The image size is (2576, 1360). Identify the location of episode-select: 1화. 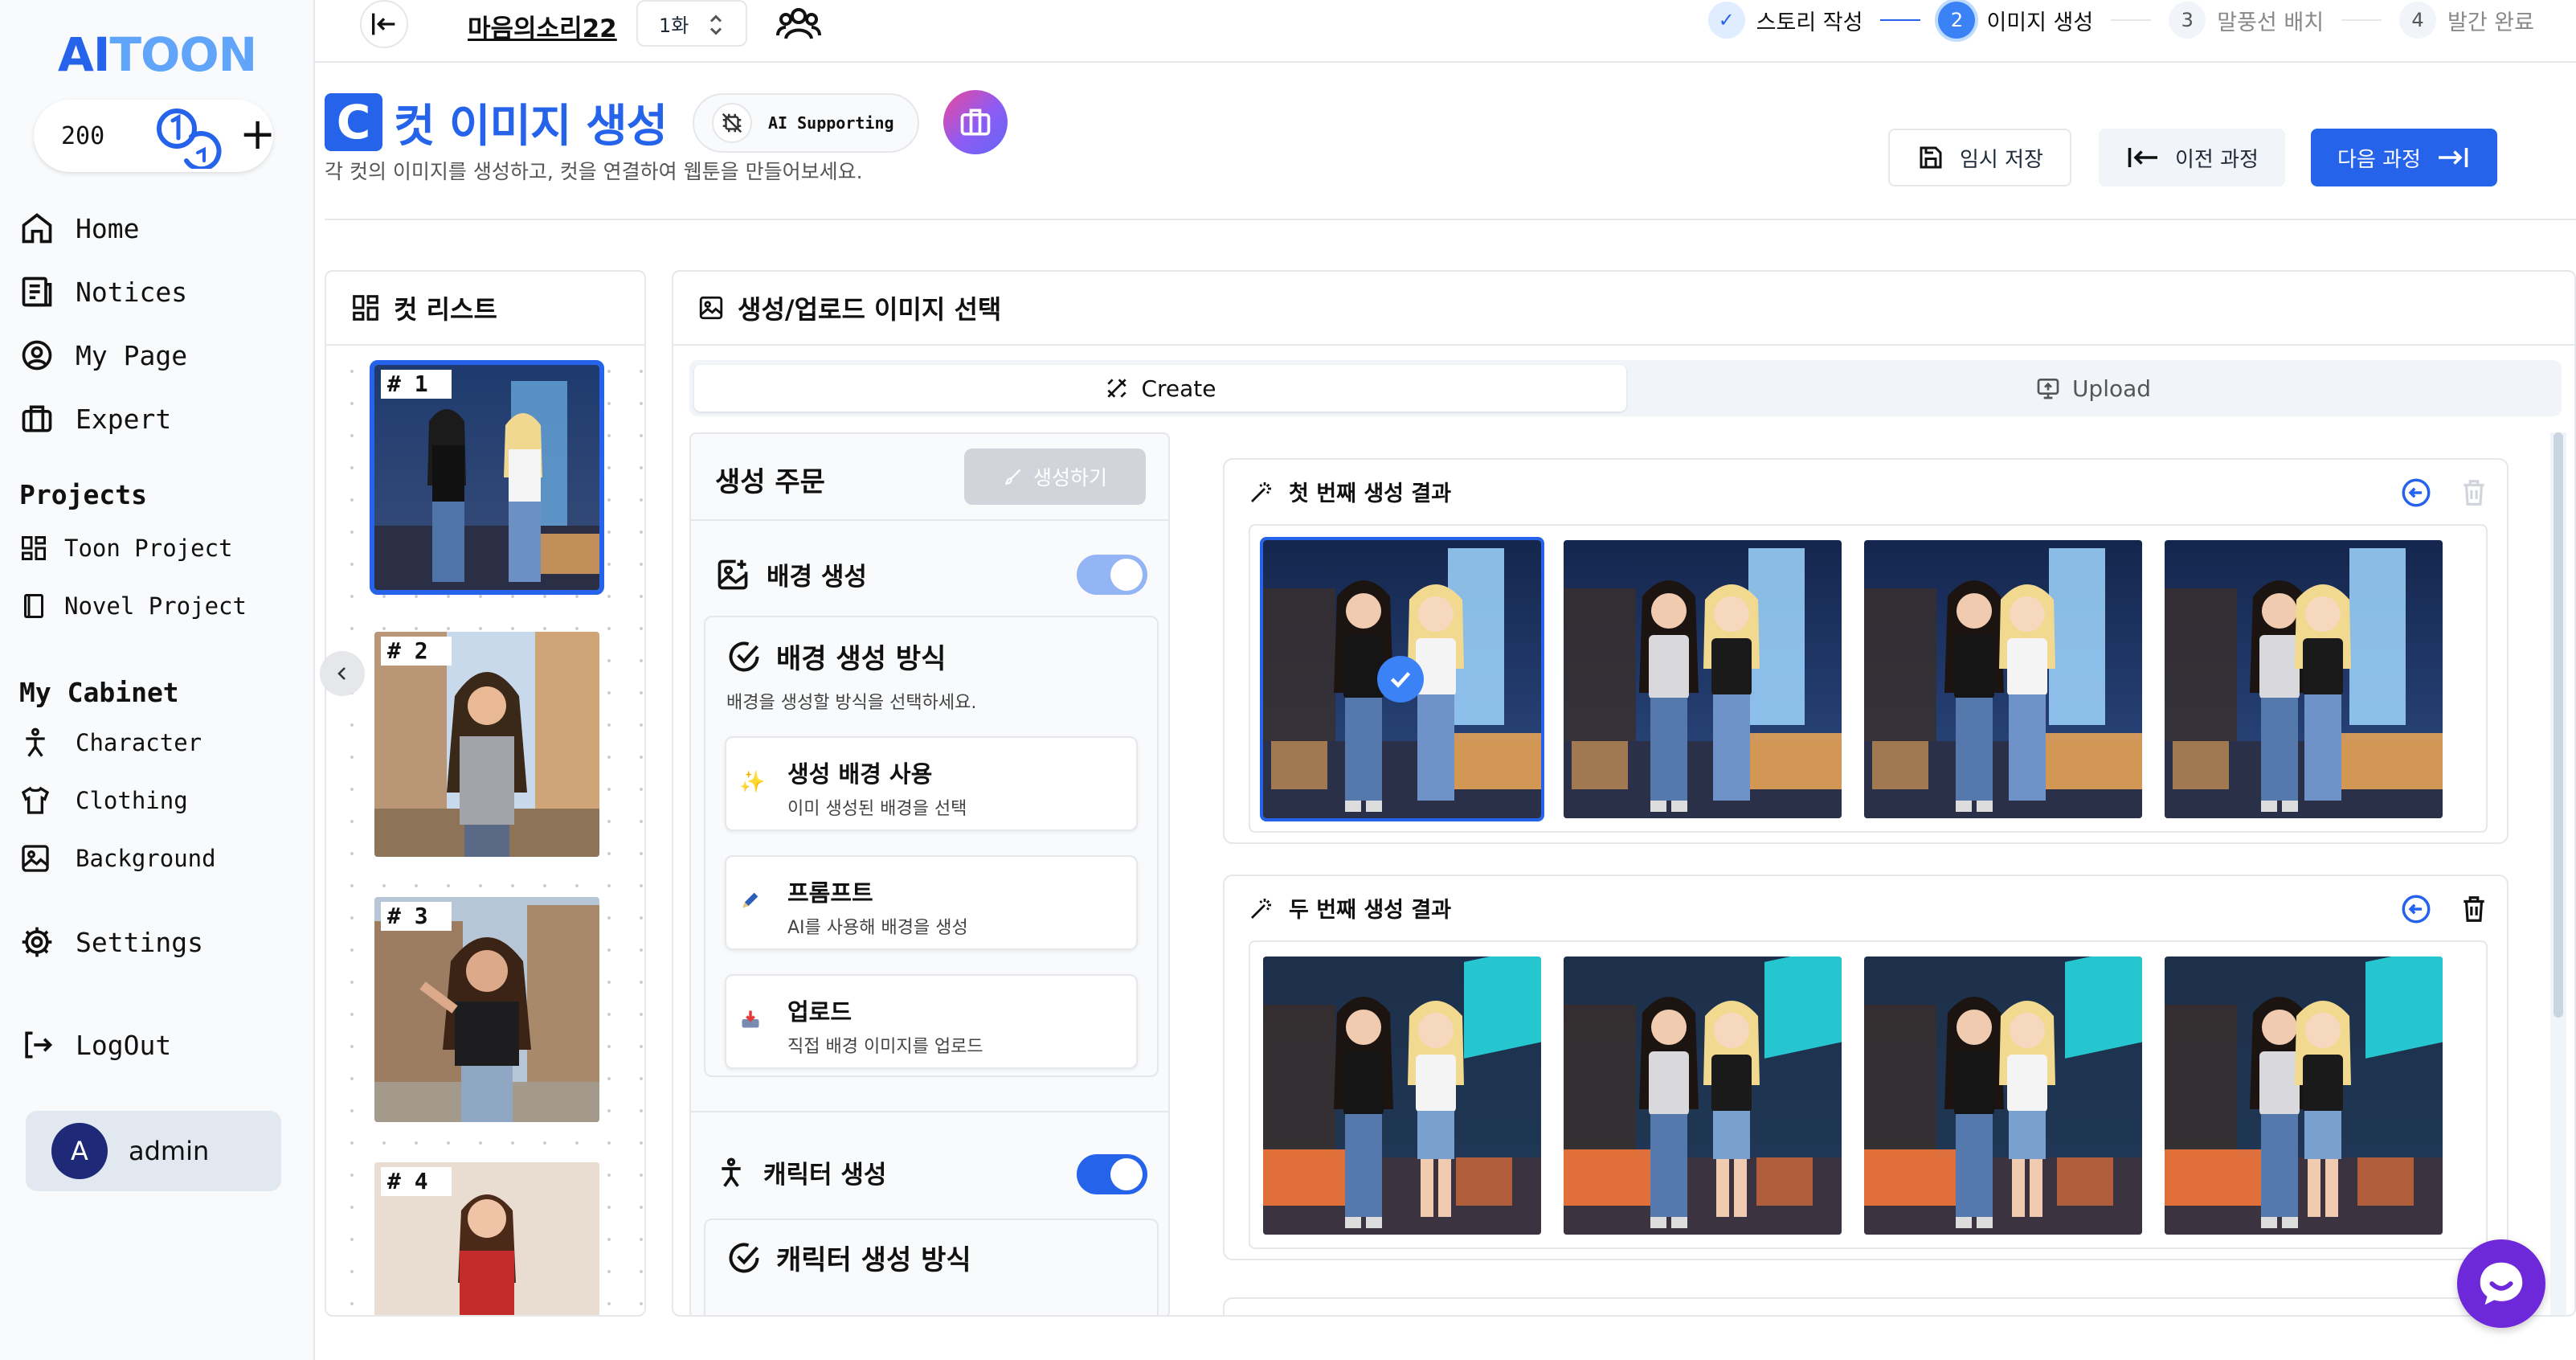
(691, 24).